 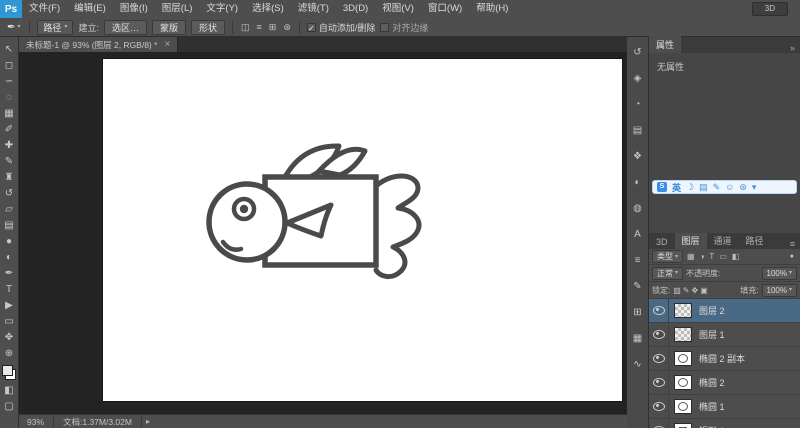 I want to click on marquee-tool: ◻, so click(x=9, y=65).